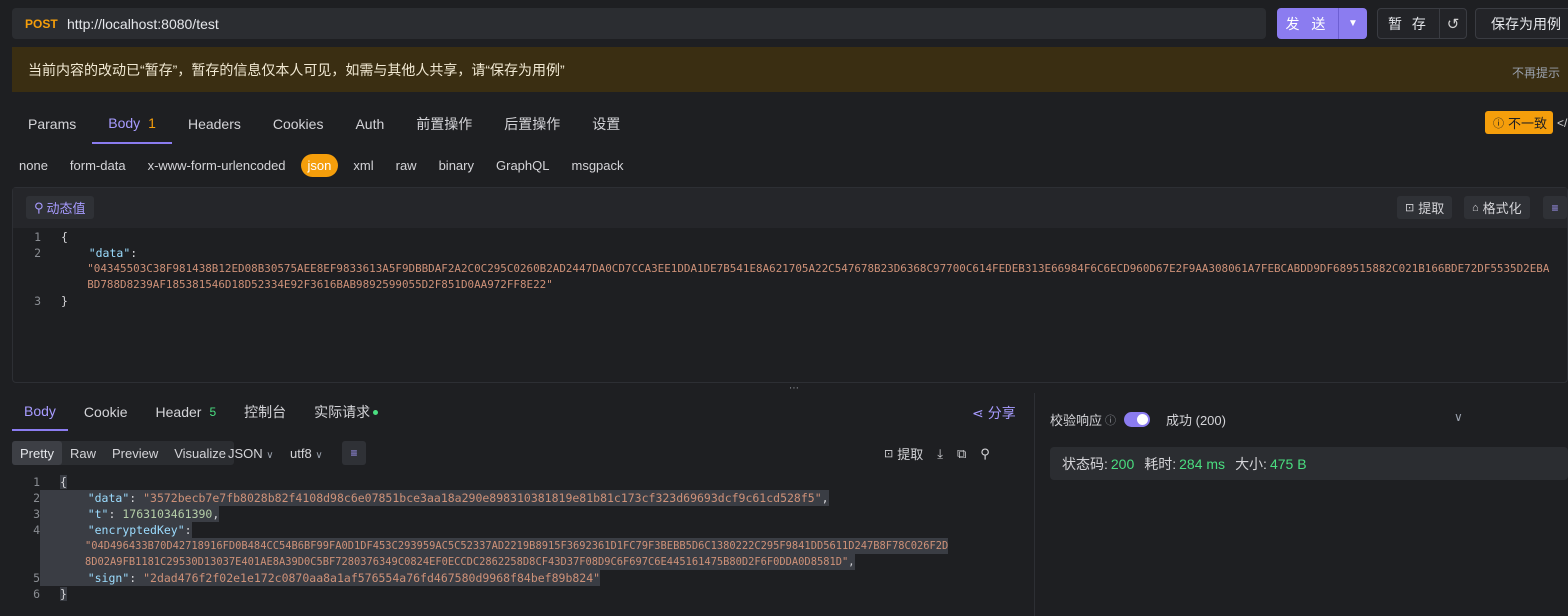 This screenshot has height=616, width=1568. Describe the element at coordinates (522, 165) in the screenshot. I see `body-type-graphql: GraphQL` at that location.